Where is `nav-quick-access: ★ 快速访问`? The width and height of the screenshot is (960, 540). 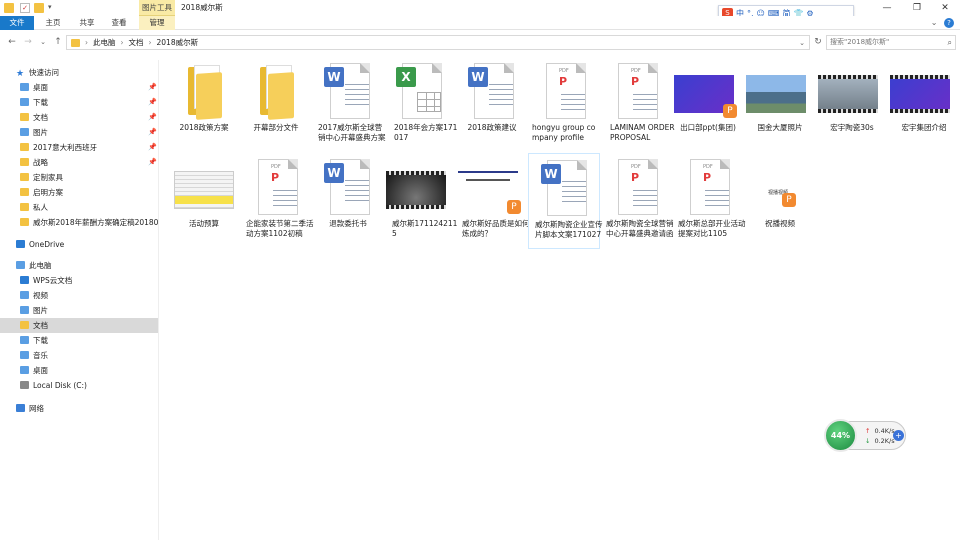 nav-quick-access: ★ 快速访问 is located at coordinates (79, 72).